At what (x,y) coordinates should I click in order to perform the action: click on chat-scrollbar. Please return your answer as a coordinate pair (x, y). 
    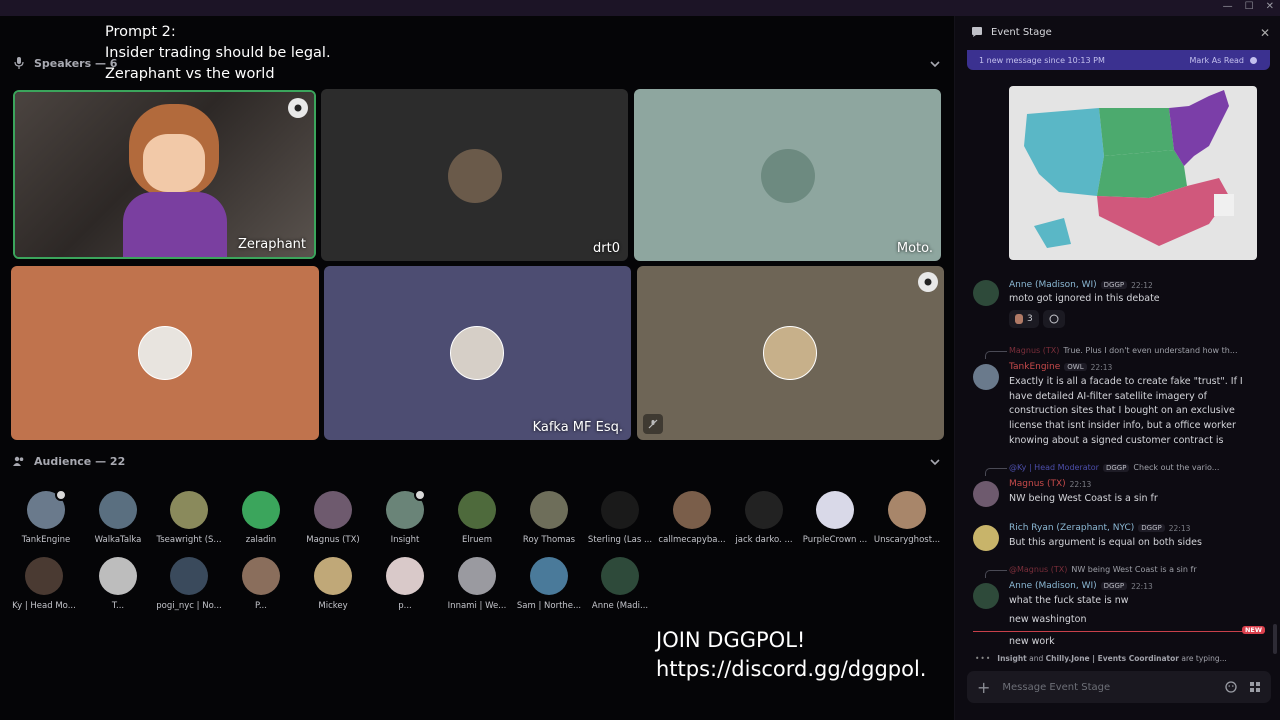
    Looking at the image, I should click on (1275, 639).